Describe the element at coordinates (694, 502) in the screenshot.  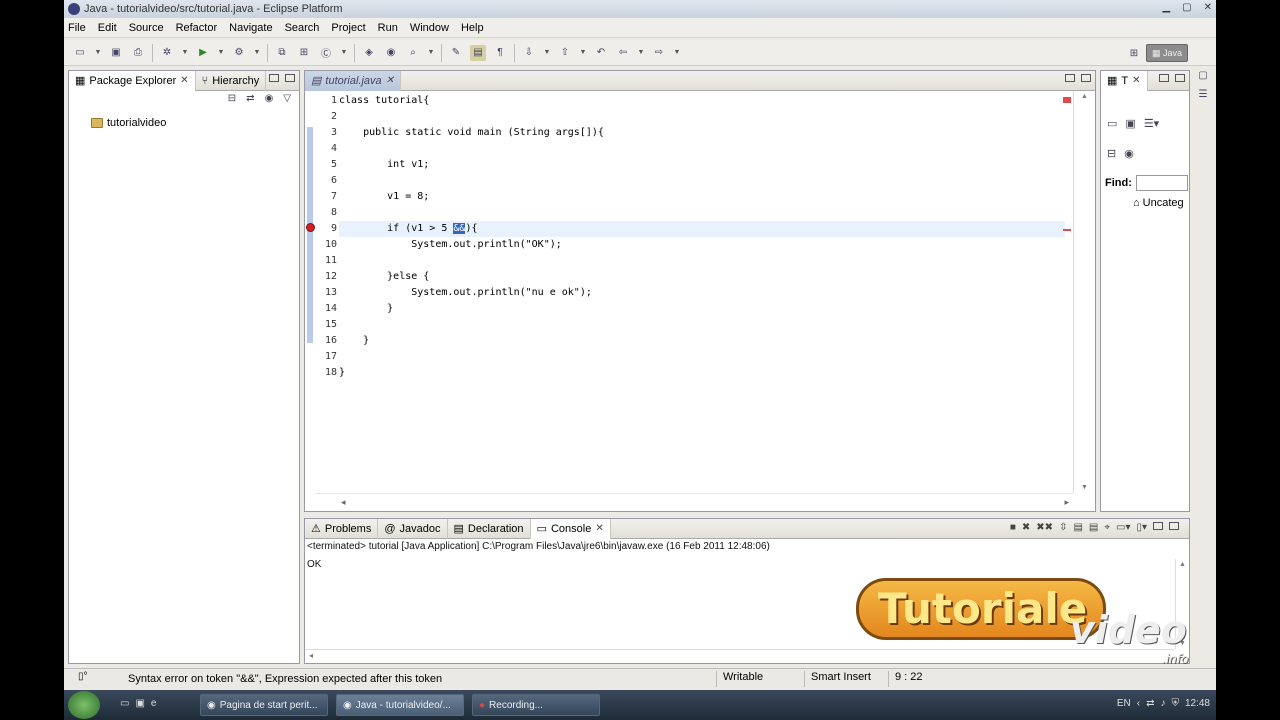
I see `editor-horizontal-scrollbar: ◂ ▸` at that location.